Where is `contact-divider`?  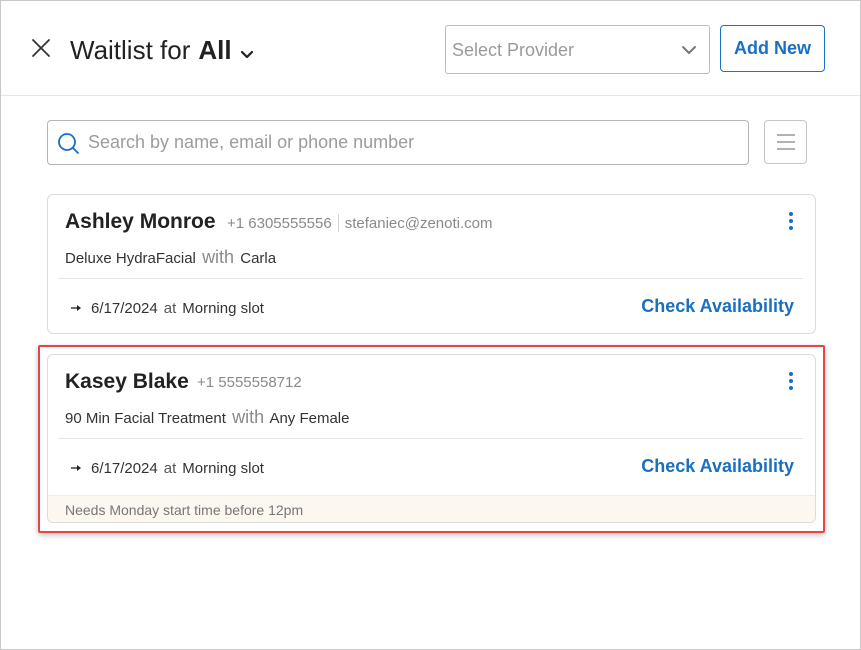
contact-divider is located at coordinates (338, 223).